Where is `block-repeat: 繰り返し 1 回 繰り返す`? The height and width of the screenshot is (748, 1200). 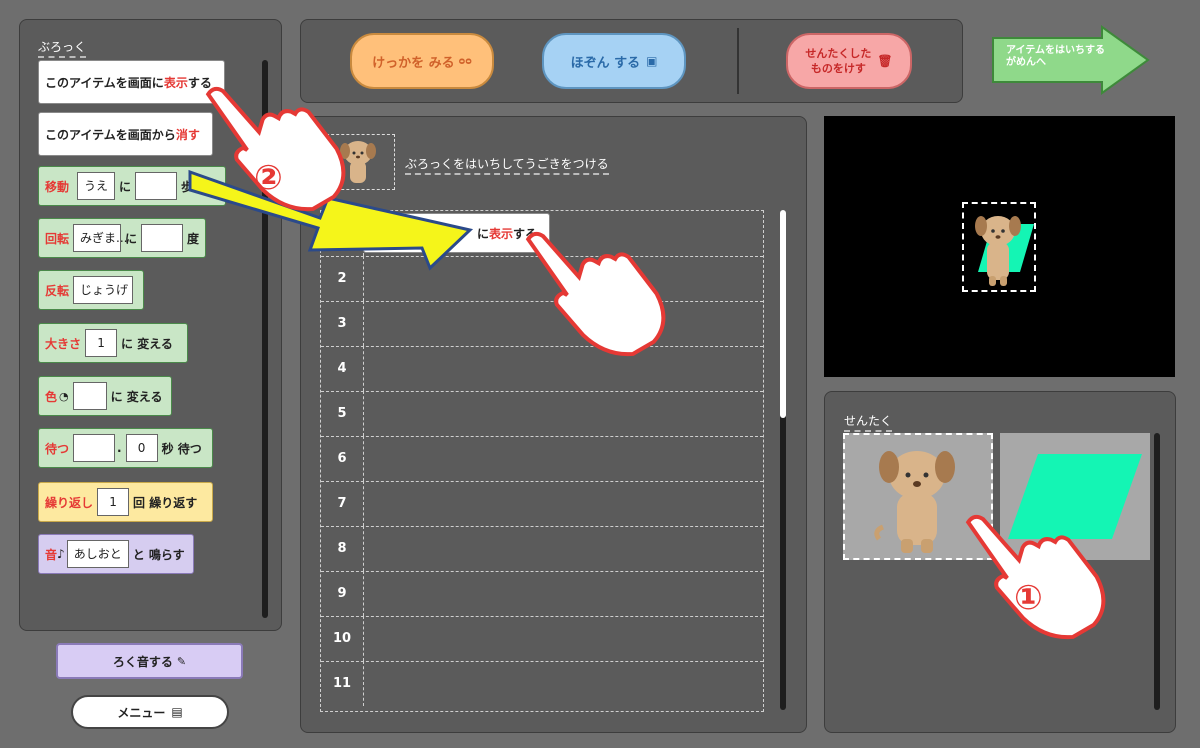 block-repeat: 繰り返し 1 回 繰り返す is located at coordinates (125, 502).